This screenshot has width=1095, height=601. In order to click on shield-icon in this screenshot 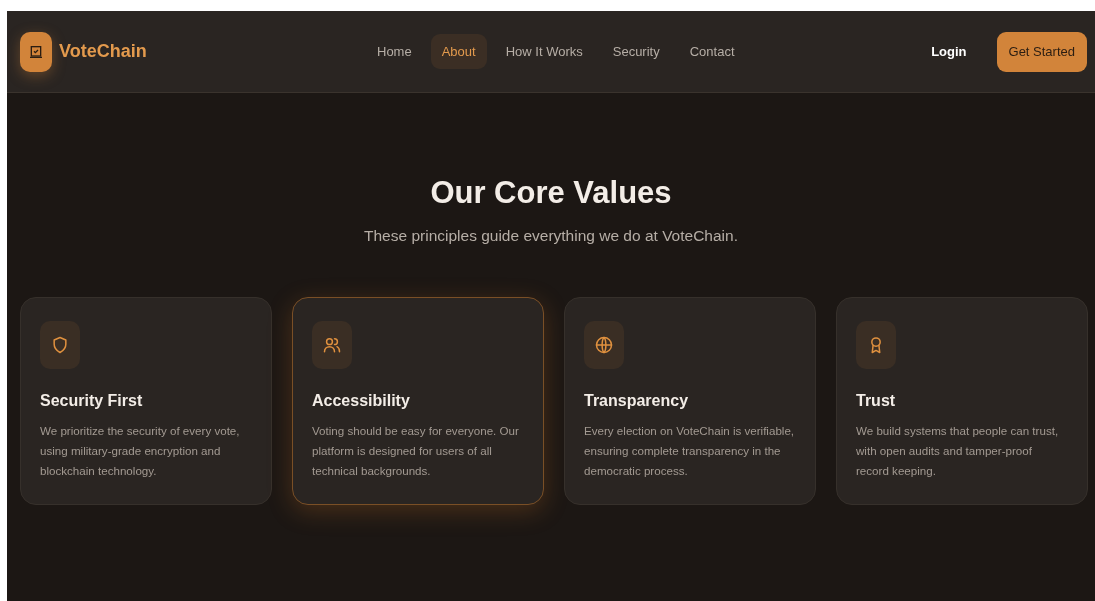, I will do `click(60, 345)`.